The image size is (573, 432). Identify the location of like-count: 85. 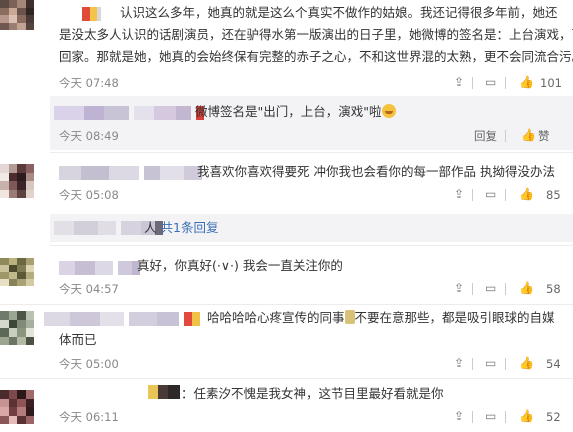
(553, 195).